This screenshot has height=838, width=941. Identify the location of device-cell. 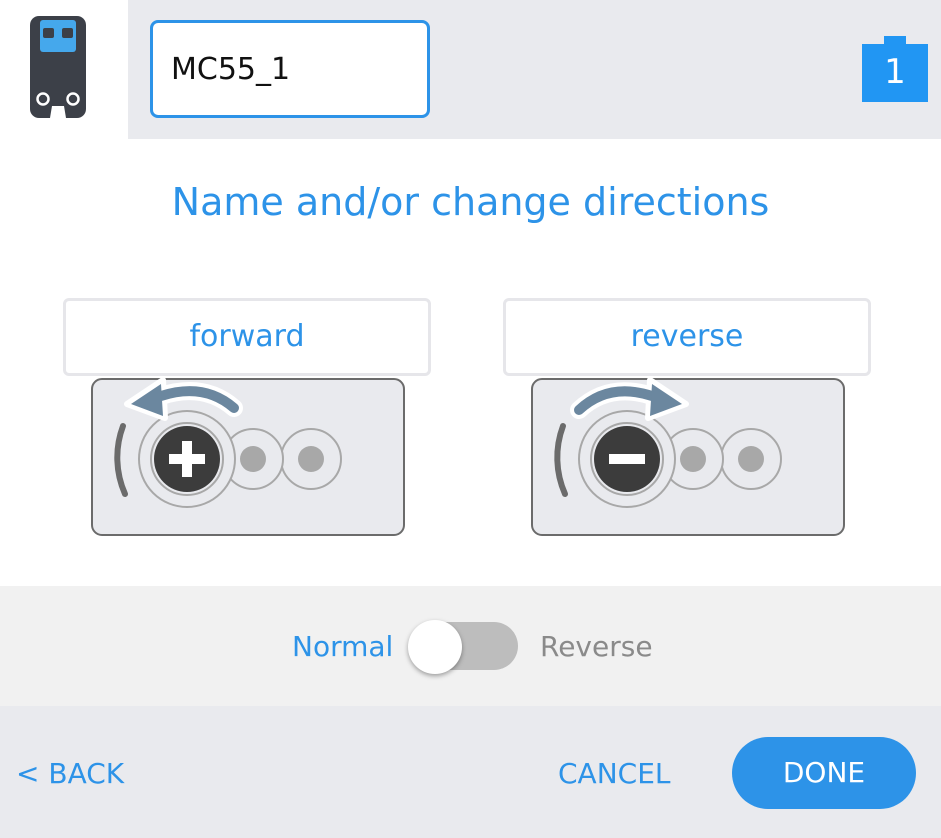
(64, 69).